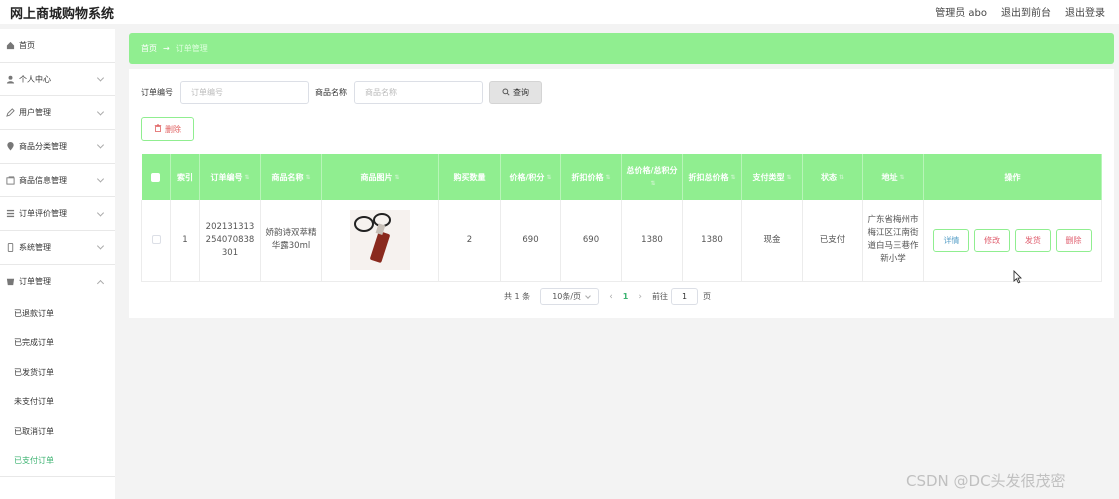  What do you see at coordinates (1085, 11) in the screenshot?
I see `logout-link: 退出登录` at bounding box center [1085, 11].